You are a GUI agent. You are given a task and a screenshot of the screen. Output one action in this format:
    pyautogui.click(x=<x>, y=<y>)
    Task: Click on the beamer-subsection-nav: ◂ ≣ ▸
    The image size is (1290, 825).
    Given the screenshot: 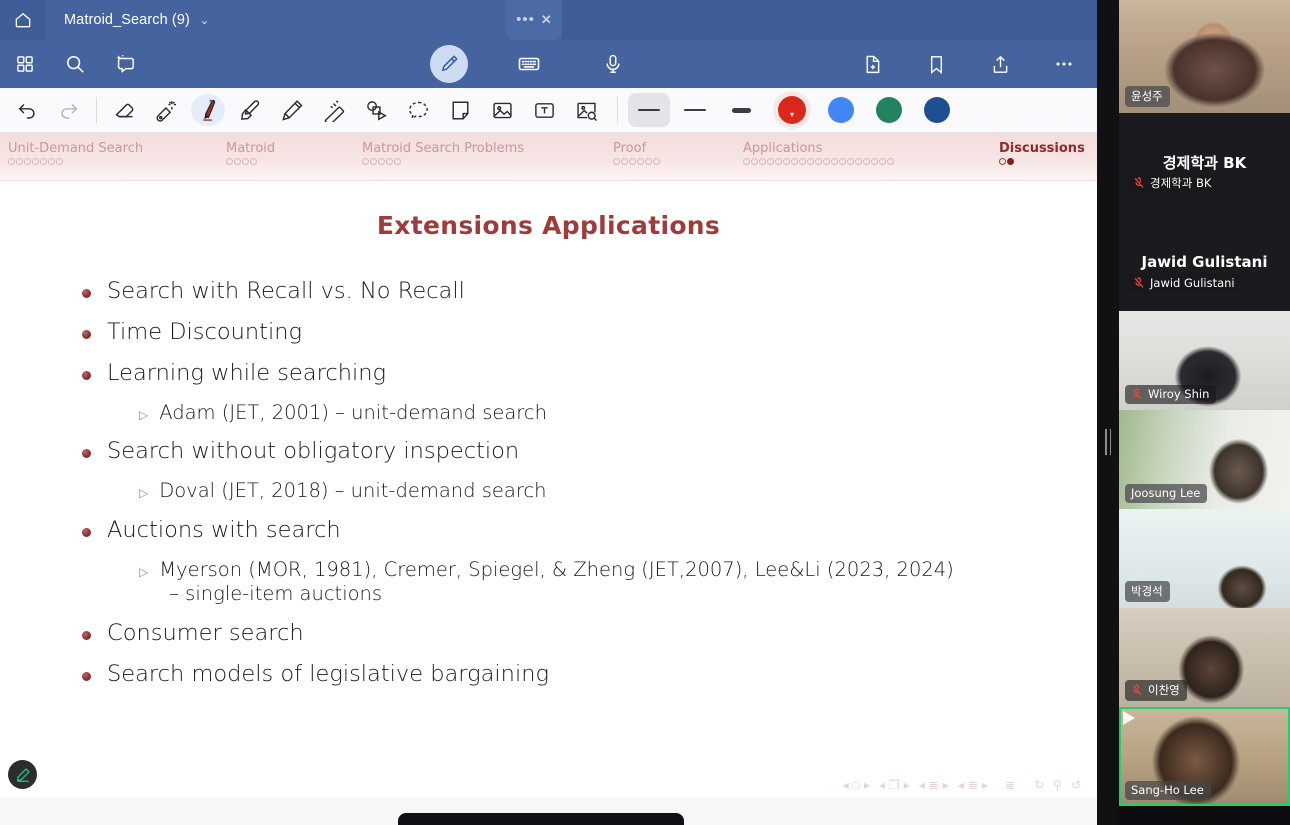 What is the action you would take?
    pyautogui.click(x=934, y=785)
    